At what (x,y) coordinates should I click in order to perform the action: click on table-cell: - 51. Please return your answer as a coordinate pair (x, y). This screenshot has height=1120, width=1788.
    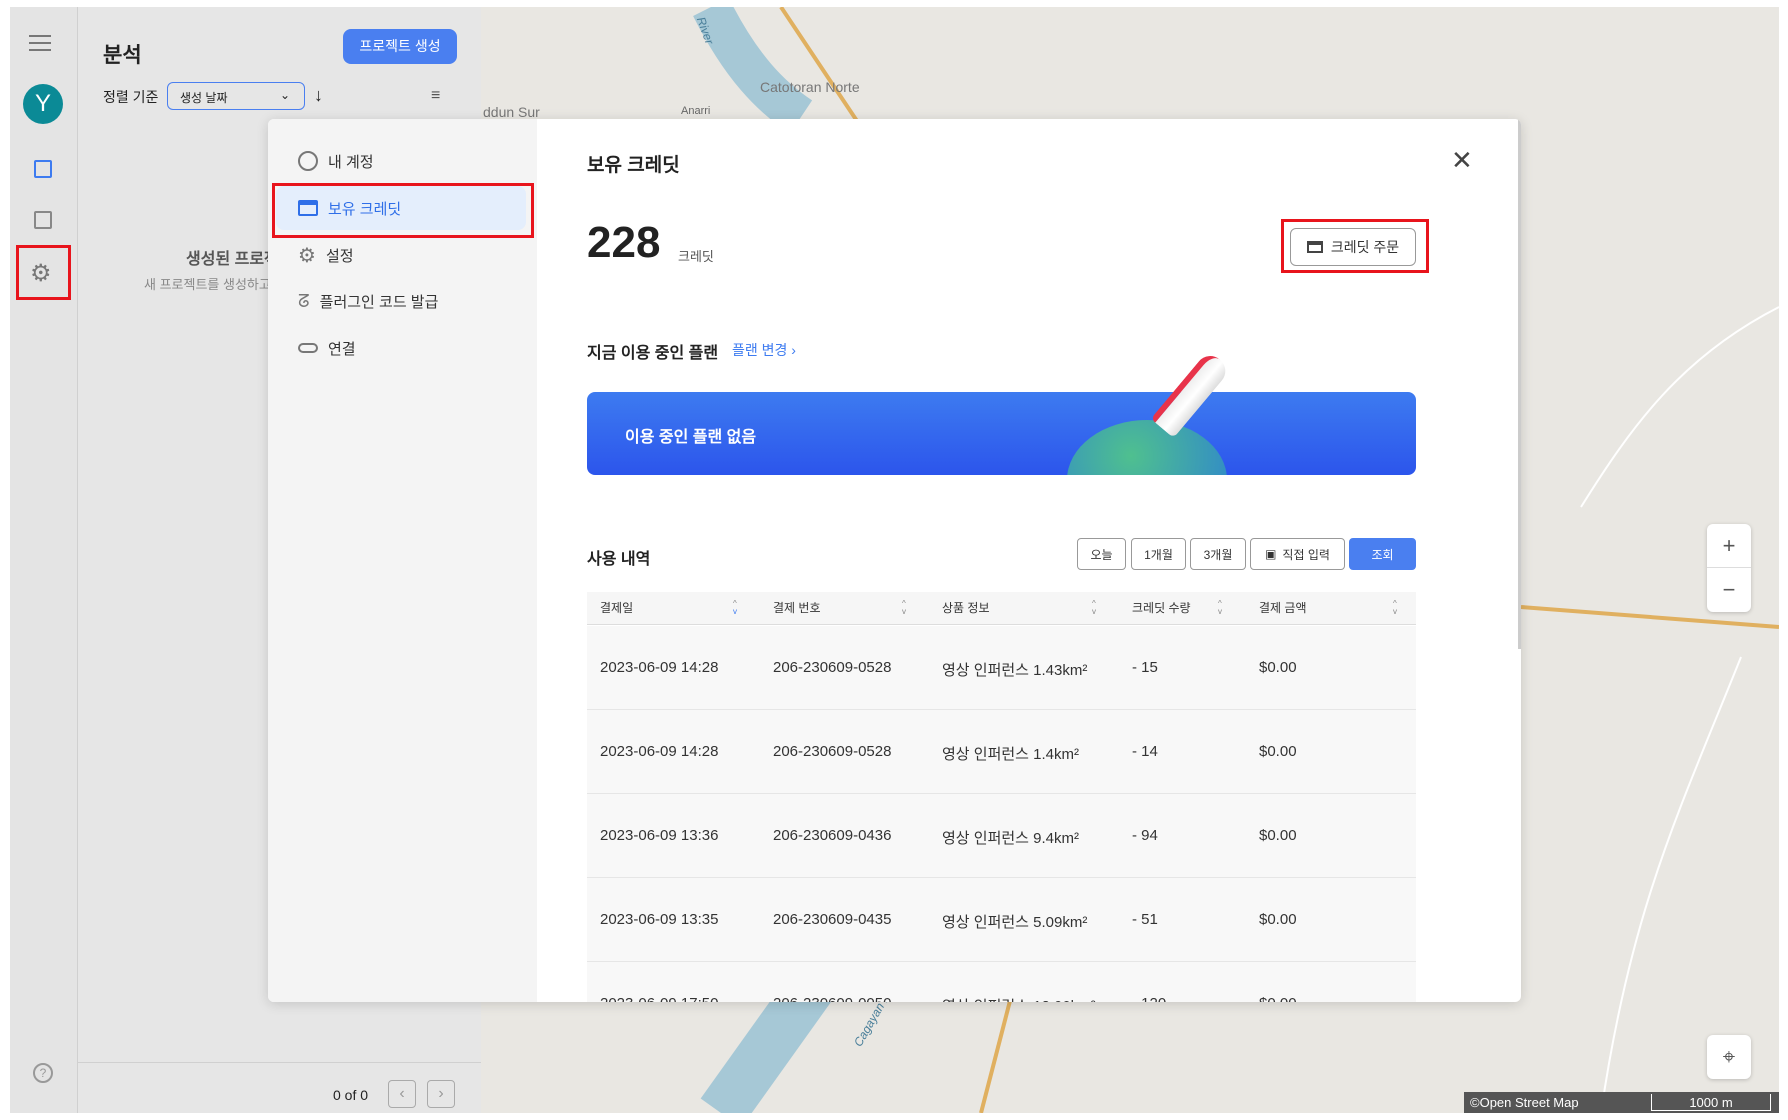
    Looking at the image, I should click on (1145, 919).